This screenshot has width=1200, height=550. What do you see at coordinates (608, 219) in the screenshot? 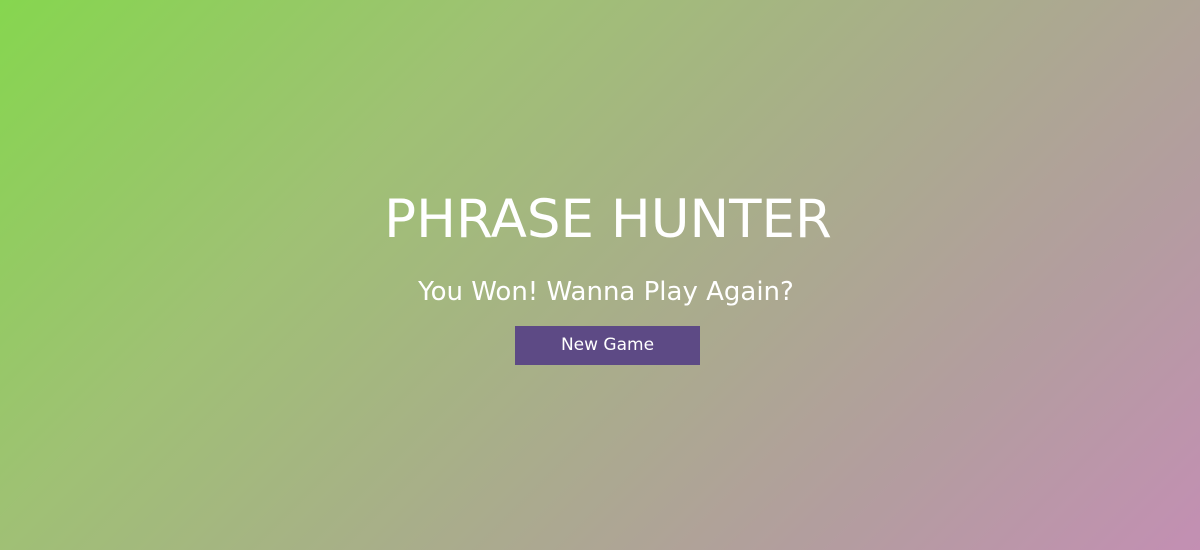
I see `game-title: PHRASE HUNTER` at bounding box center [608, 219].